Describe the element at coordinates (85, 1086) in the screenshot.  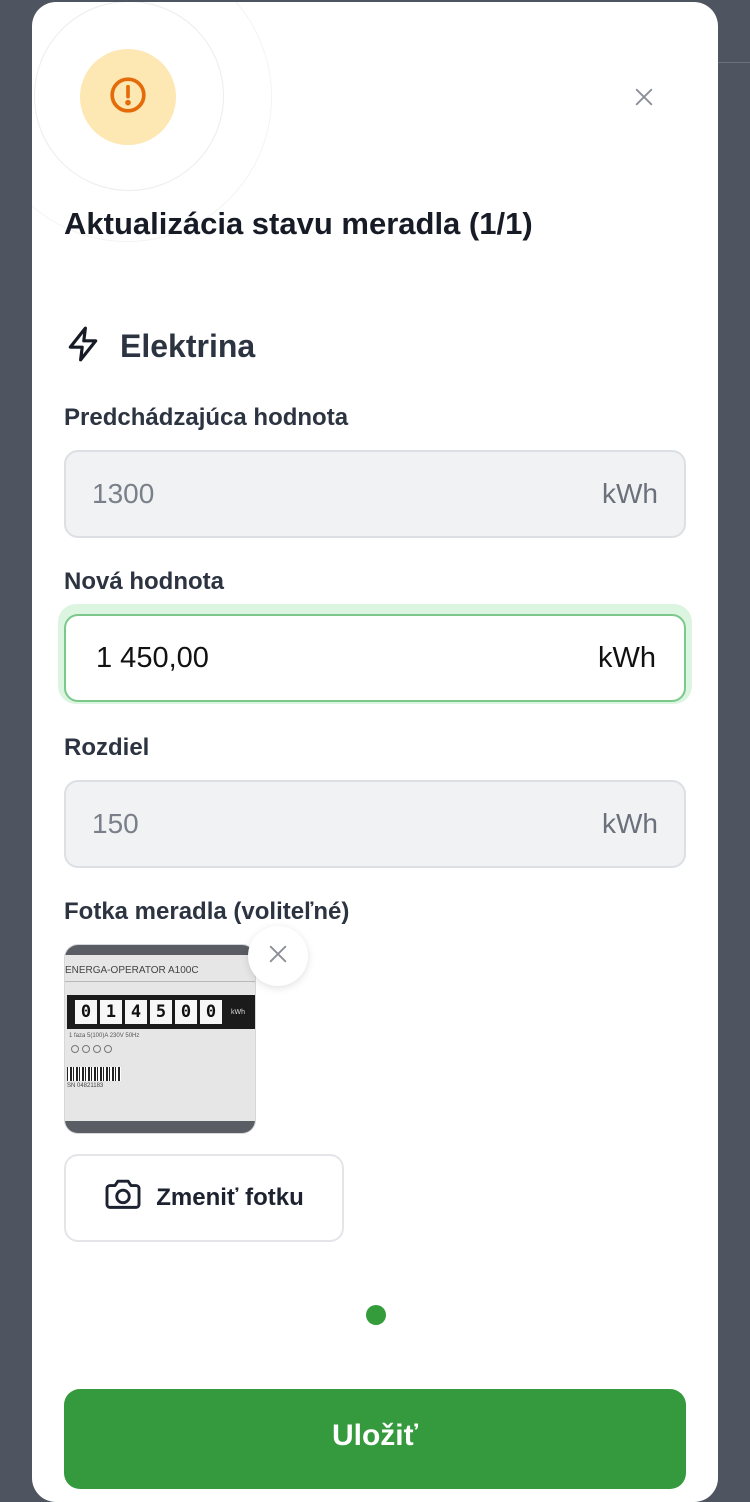
I see `meter-serial: SN 04821183` at that location.